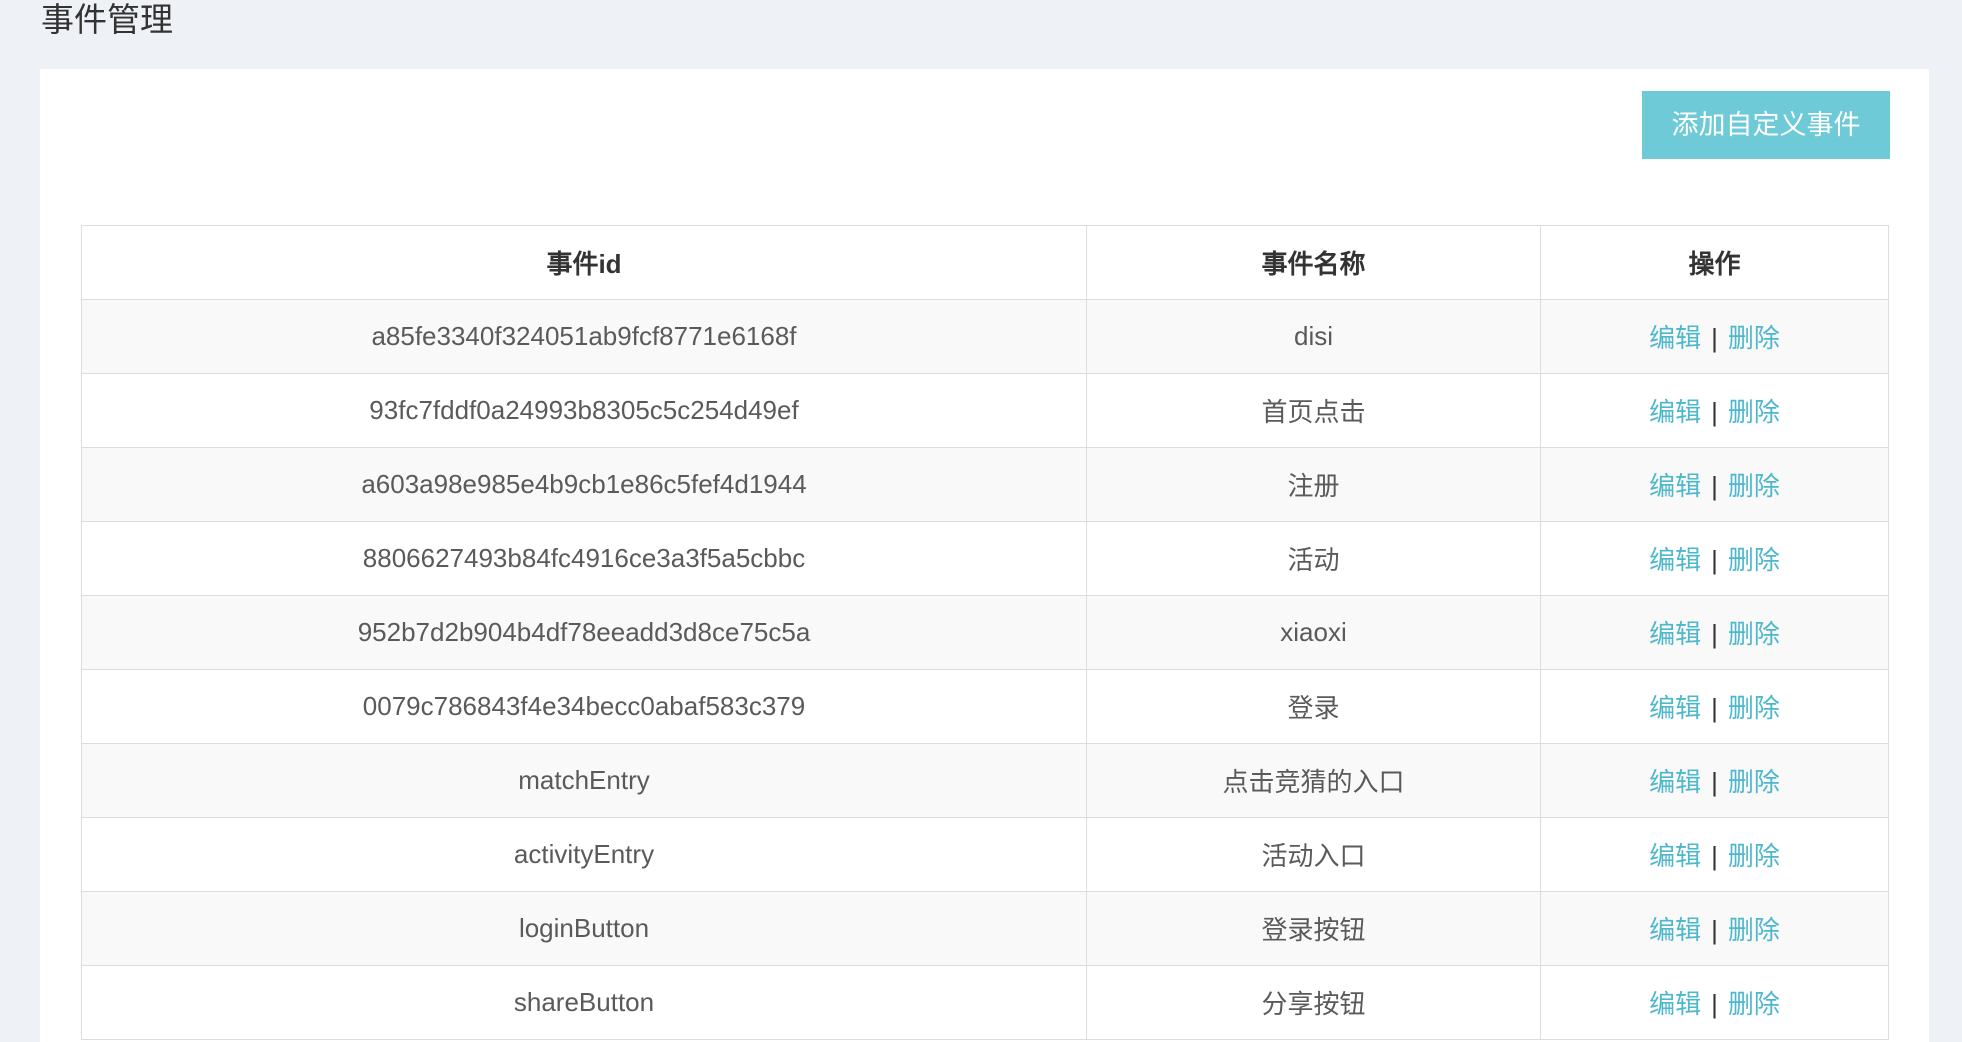 The height and width of the screenshot is (1042, 1962). What do you see at coordinates (1313, 336) in the screenshot?
I see `event-name-cell: disi` at bounding box center [1313, 336].